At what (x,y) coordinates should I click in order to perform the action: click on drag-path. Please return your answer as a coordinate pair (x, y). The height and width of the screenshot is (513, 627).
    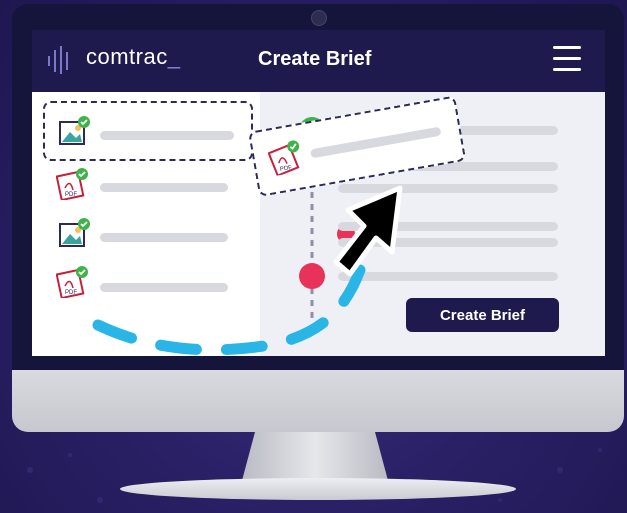
    Looking at the image, I should click on (229, 310).